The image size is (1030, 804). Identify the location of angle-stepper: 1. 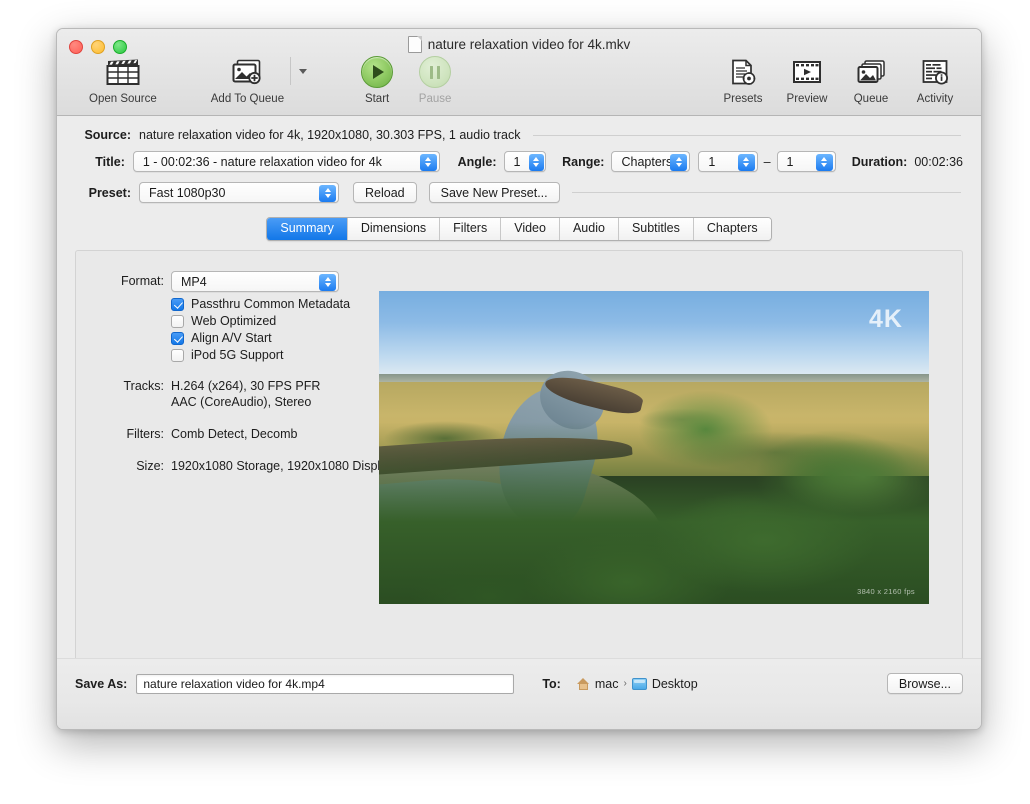
(525, 161).